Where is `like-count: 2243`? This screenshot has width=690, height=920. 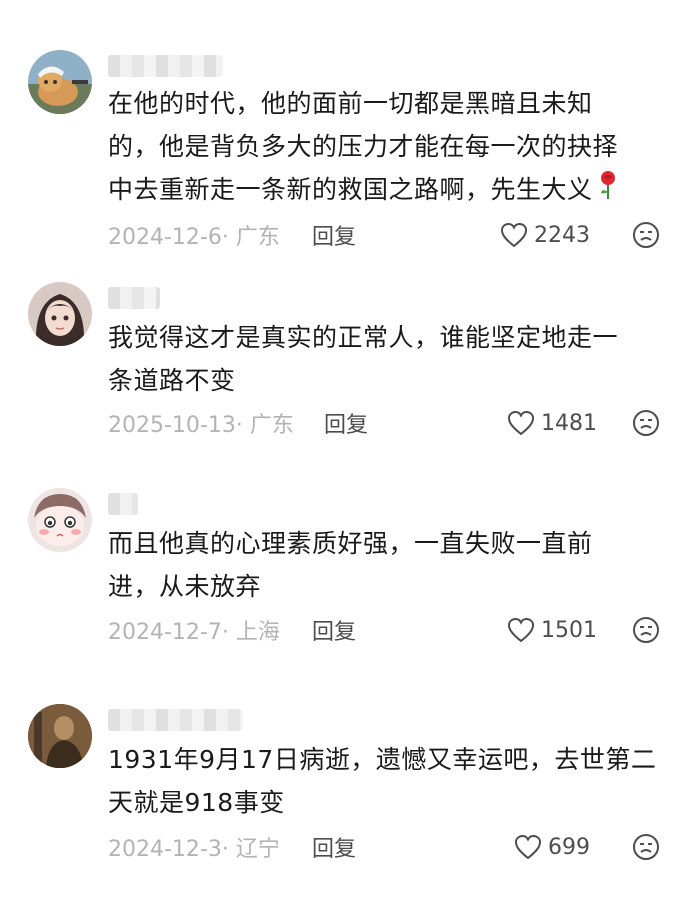
like-count: 2243 is located at coordinates (562, 235).